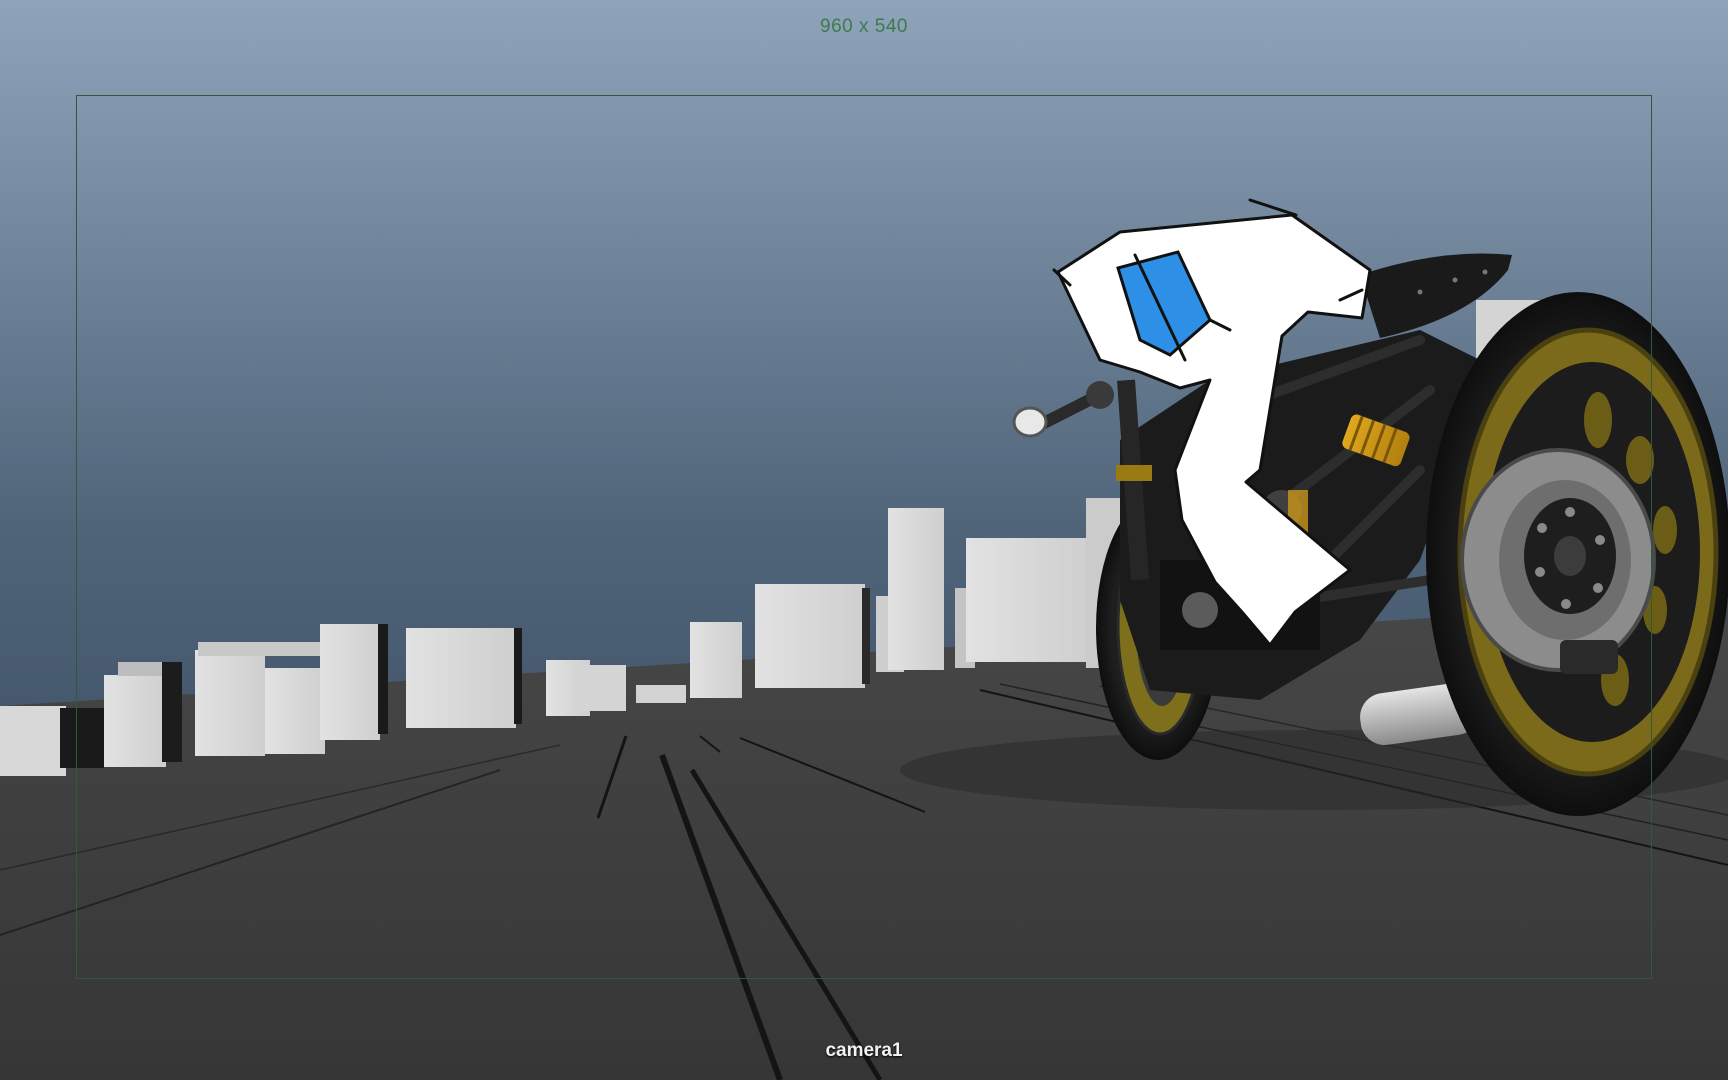 The image size is (1728, 1080). What do you see at coordinates (864, 26) in the screenshot?
I see `resolution-gate-label: 960 x 540` at bounding box center [864, 26].